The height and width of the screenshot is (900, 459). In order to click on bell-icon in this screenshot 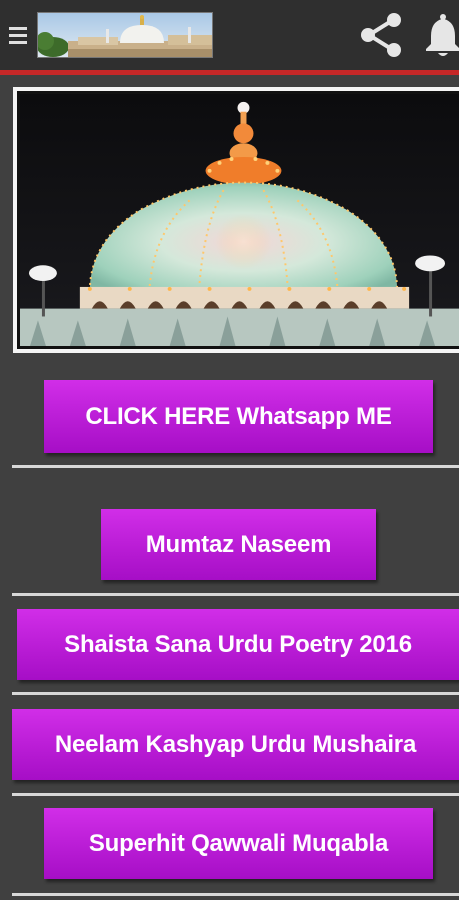, I will do `click(441, 35)`.